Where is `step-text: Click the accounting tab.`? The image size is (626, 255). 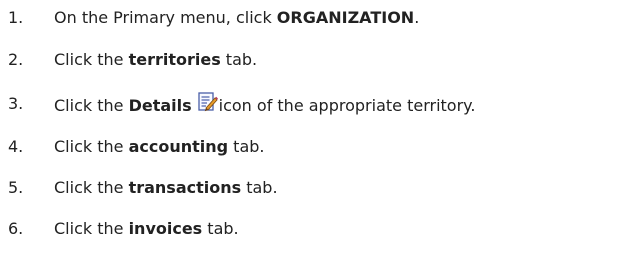
step-text: Click the accounting tab. is located at coordinates (159, 147).